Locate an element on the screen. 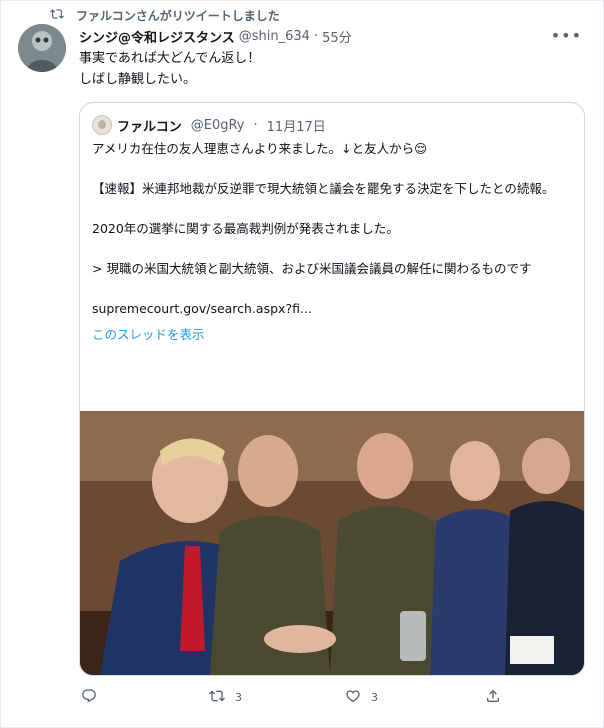  quoted-paragraph: > 現職の米国大統領と副大統領、および米国議会議員の解任に関わるものです is located at coordinates (312, 268).